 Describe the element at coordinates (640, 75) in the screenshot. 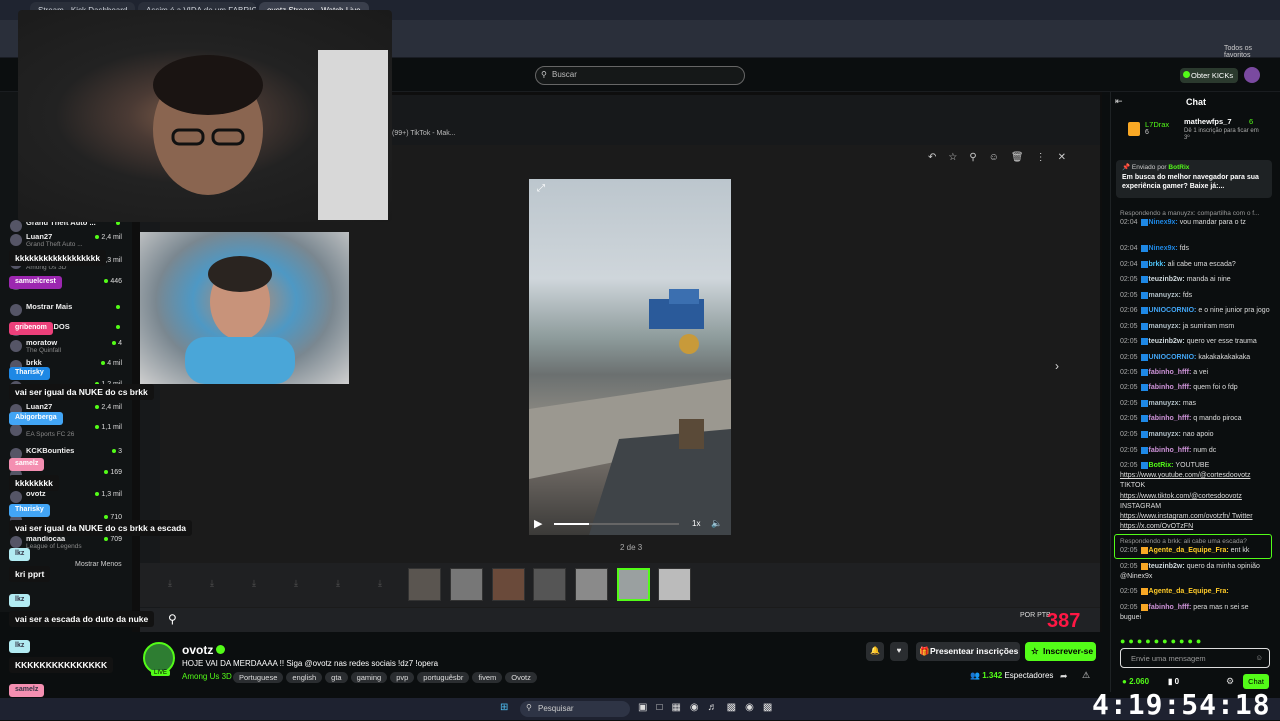

I see `search-input: ⚲ Buscar` at that location.